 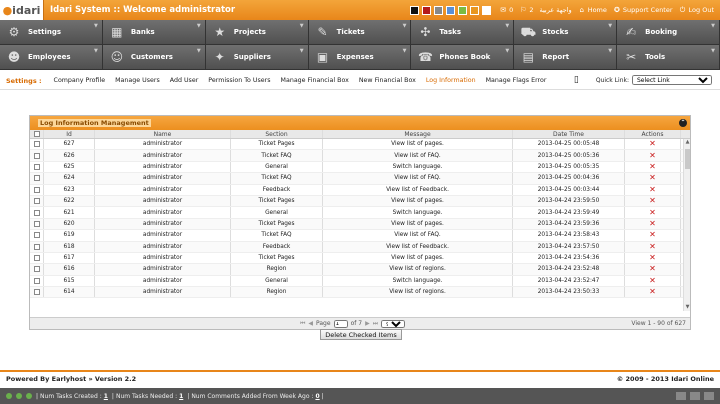 I want to click on menu-item-stocks: ⛟ Stocks ▼, so click(x=566, y=32).